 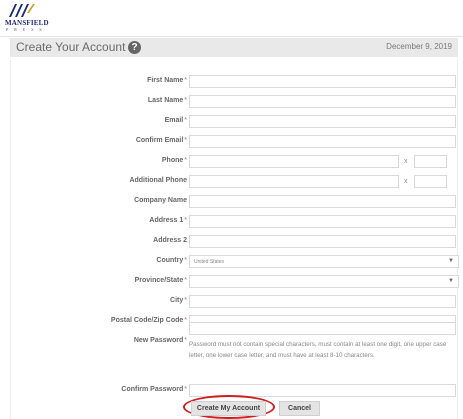 I want to click on create-account-button: Create My Account, so click(x=228, y=408).